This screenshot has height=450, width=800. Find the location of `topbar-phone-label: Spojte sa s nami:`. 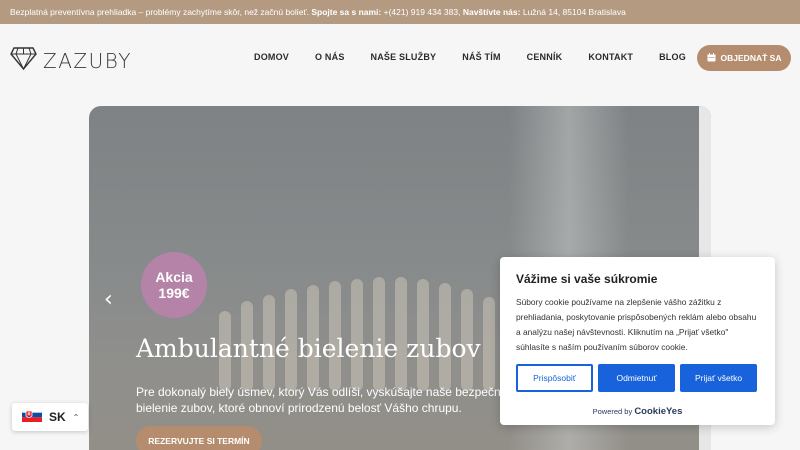

topbar-phone-label: Spojte sa s nami: is located at coordinates (346, 12).